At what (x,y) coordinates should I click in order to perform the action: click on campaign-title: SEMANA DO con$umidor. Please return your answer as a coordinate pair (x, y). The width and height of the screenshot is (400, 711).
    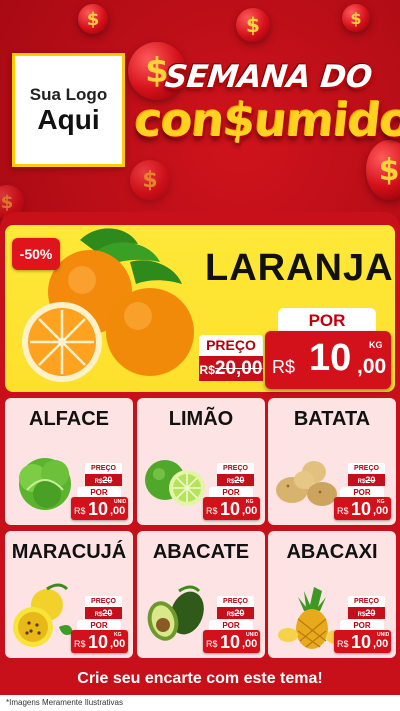
    Looking at the image, I should click on (266, 110).